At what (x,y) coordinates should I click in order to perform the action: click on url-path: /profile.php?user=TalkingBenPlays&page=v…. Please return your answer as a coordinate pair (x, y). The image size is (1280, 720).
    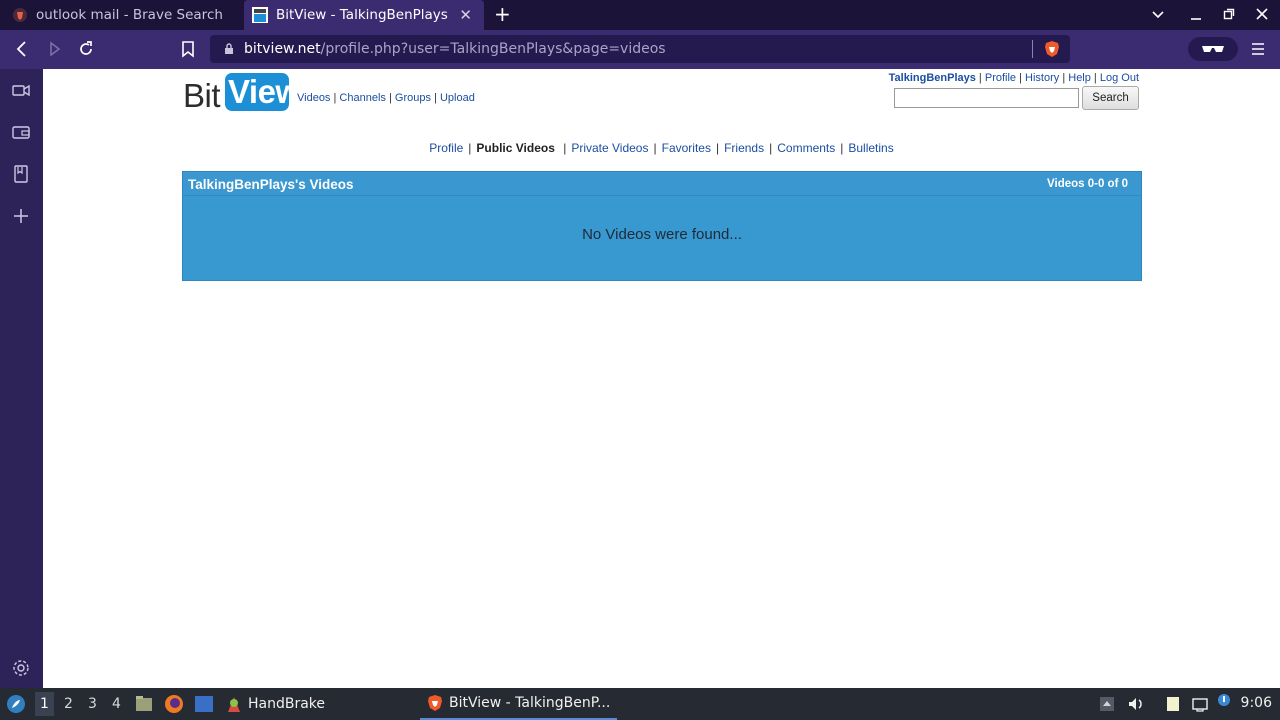
    Looking at the image, I should click on (493, 49).